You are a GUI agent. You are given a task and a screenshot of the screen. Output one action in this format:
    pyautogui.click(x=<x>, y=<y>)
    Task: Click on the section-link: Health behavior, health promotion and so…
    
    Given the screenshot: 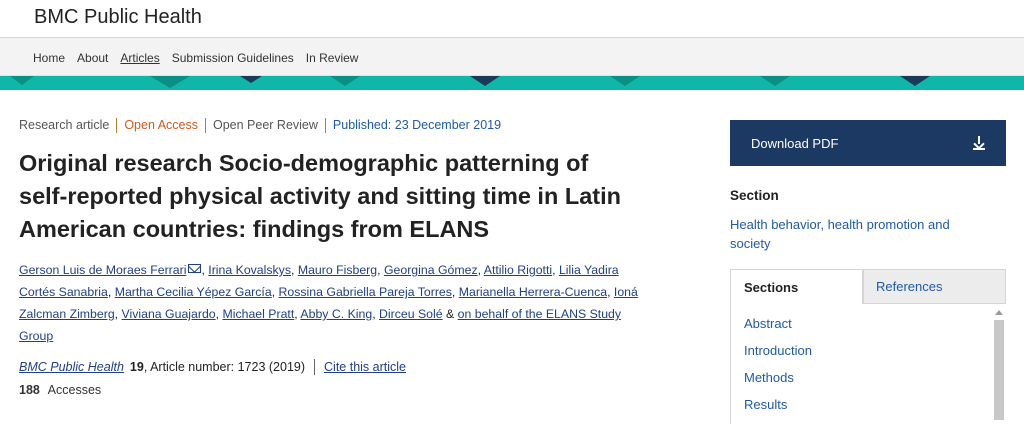 What is the action you would take?
    pyautogui.click(x=855, y=234)
    